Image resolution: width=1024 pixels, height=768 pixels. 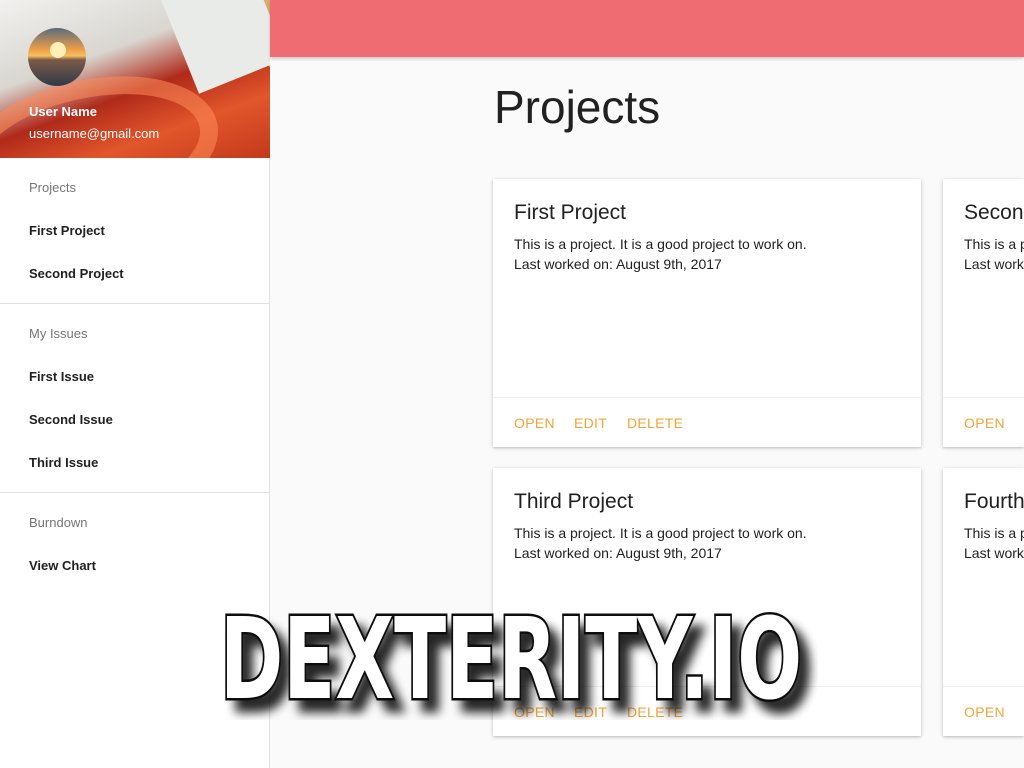 I want to click on nav-item-first-project: First Project, so click(x=134, y=230).